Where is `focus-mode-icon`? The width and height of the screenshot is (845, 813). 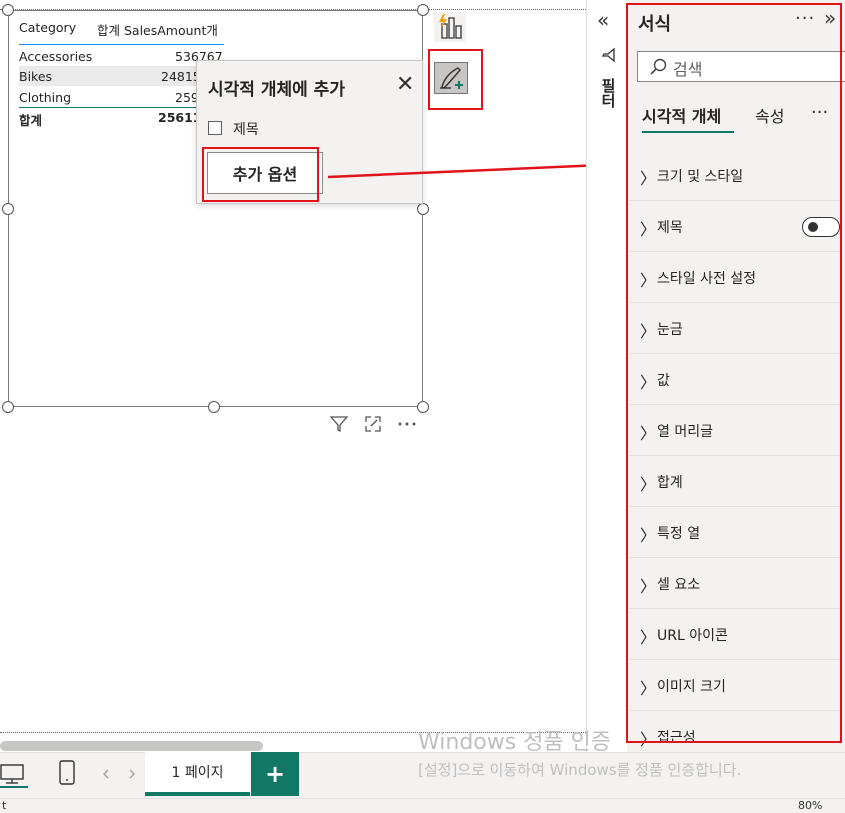
focus-mode-icon is located at coordinates (373, 424).